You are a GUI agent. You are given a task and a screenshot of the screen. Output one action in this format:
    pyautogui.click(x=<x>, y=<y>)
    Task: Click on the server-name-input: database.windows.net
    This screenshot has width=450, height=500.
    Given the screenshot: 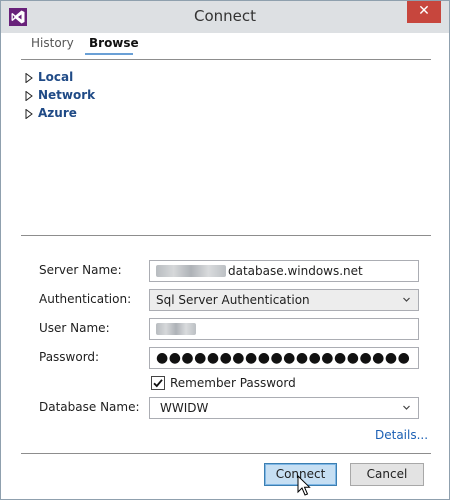 What is the action you would take?
    pyautogui.click(x=284, y=271)
    